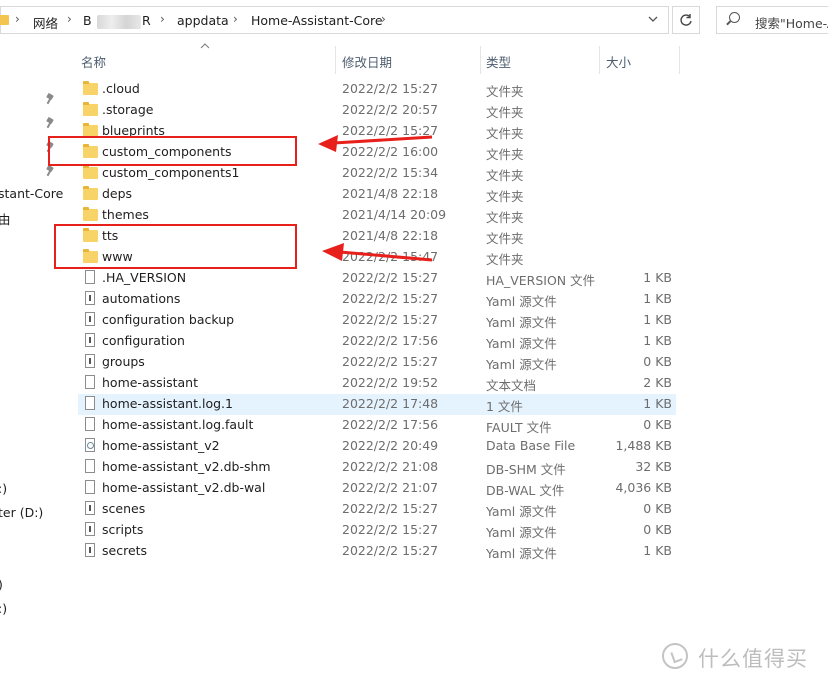  Describe the element at coordinates (87, 20) in the screenshot. I see `breadcrumb-host: B` at that location.